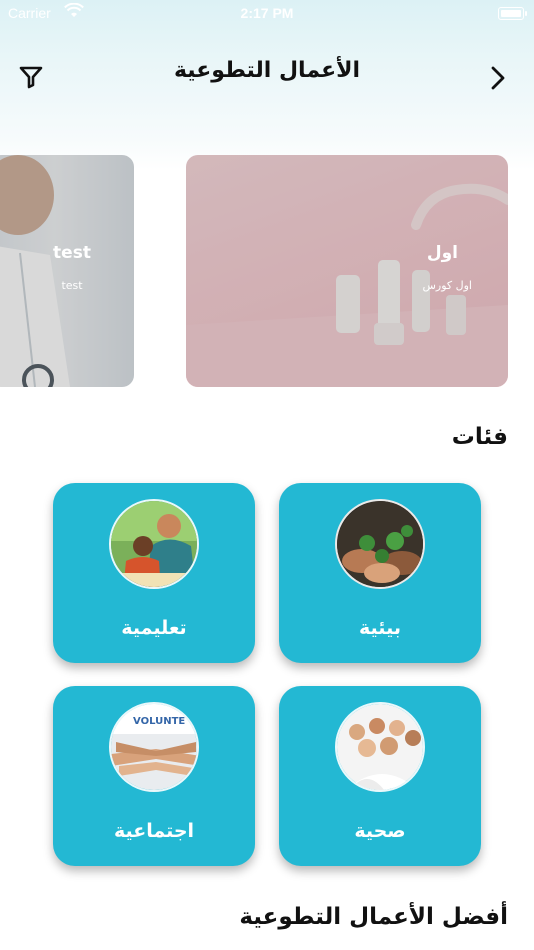 The height and width of the screenshot is (950, 534). I want to click on category-label: تعليمية, so click(154, 628).